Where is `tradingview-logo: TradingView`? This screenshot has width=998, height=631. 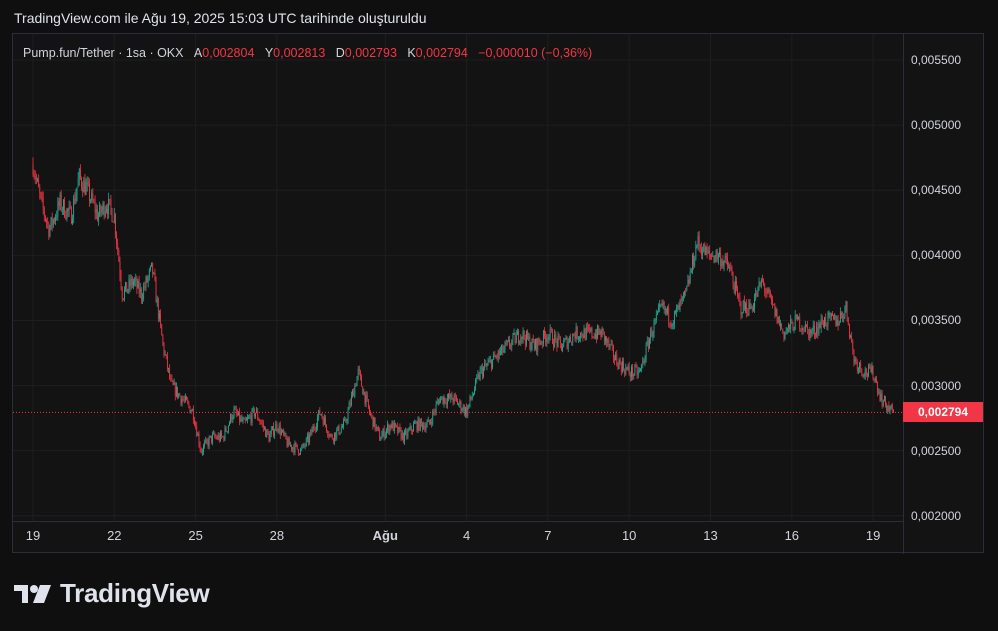 tradingview-logo: TradingView is located at coordinates (112, 593).